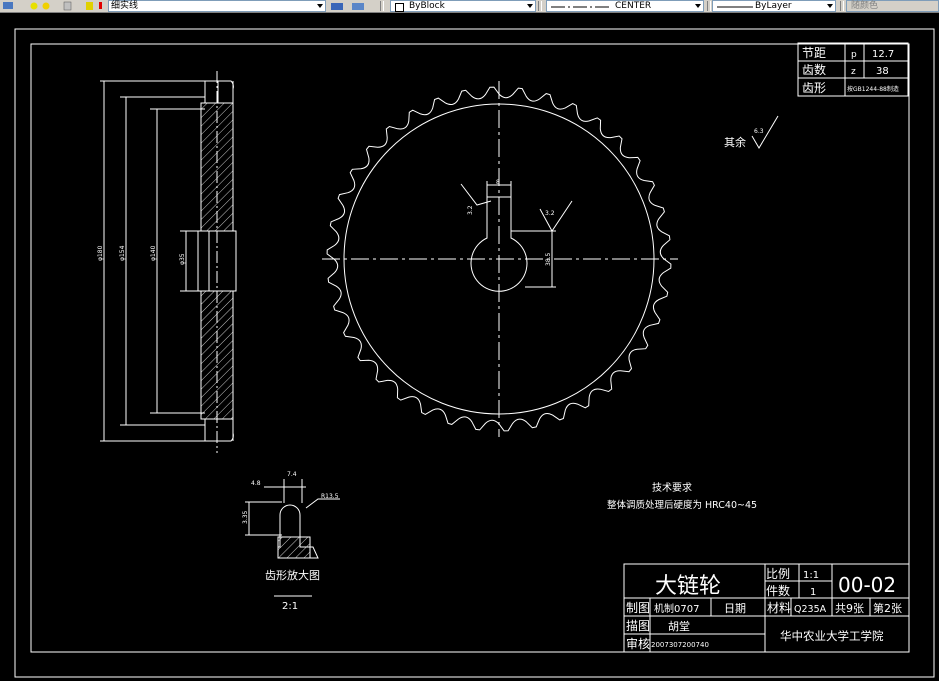 The width and height of the screenshot is (939, 681). Describe the element at coordinates (550, 213) in the screenshot. I see `rough-key: 3.2` at that location.